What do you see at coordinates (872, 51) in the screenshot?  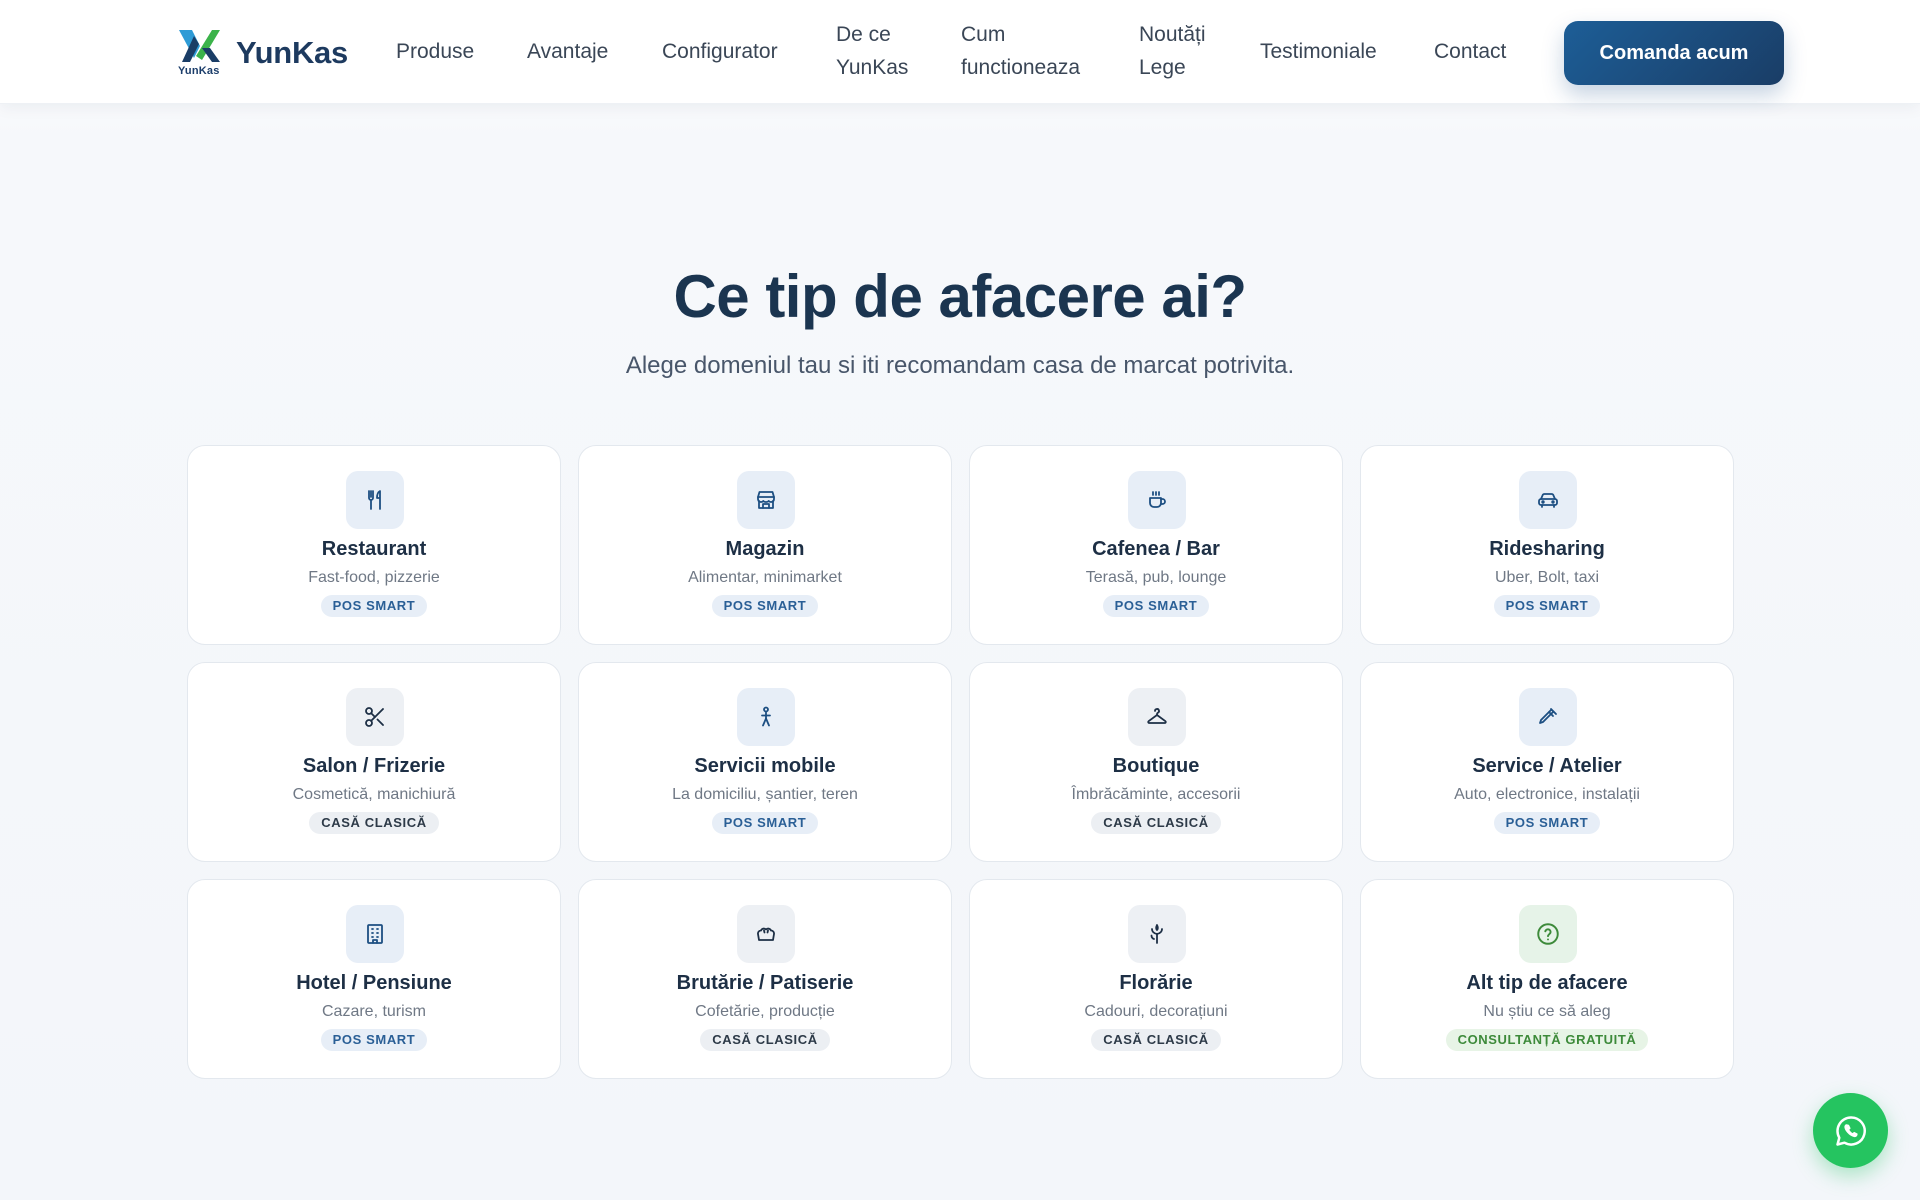 I see `nav-de-ce-yunkas: De ce YunKas` at bounding box center [872, 51].